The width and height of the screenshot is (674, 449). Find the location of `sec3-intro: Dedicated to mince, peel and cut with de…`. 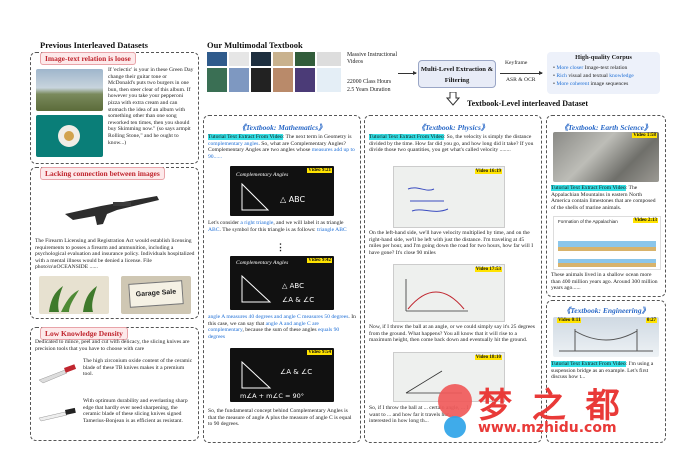

sec3-intro: Dedicated to mince, peel and cut with de… is located at coordinates (112, 345).